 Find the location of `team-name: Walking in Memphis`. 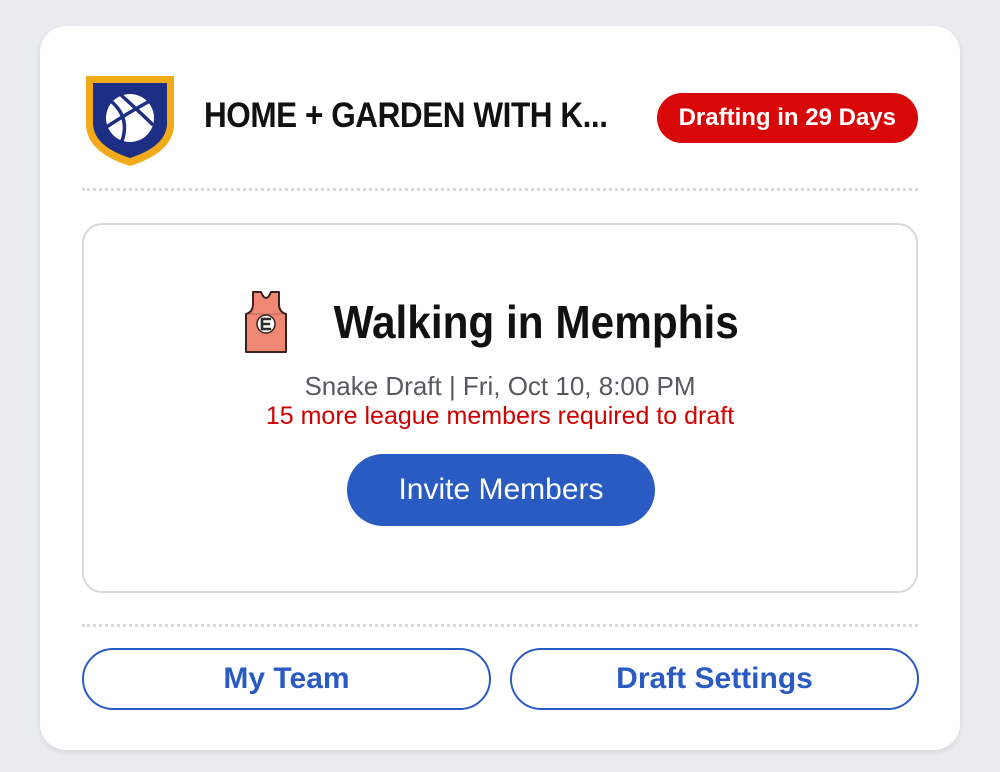

team-name: Walking in Memphis is located at coordinates (535, 322).